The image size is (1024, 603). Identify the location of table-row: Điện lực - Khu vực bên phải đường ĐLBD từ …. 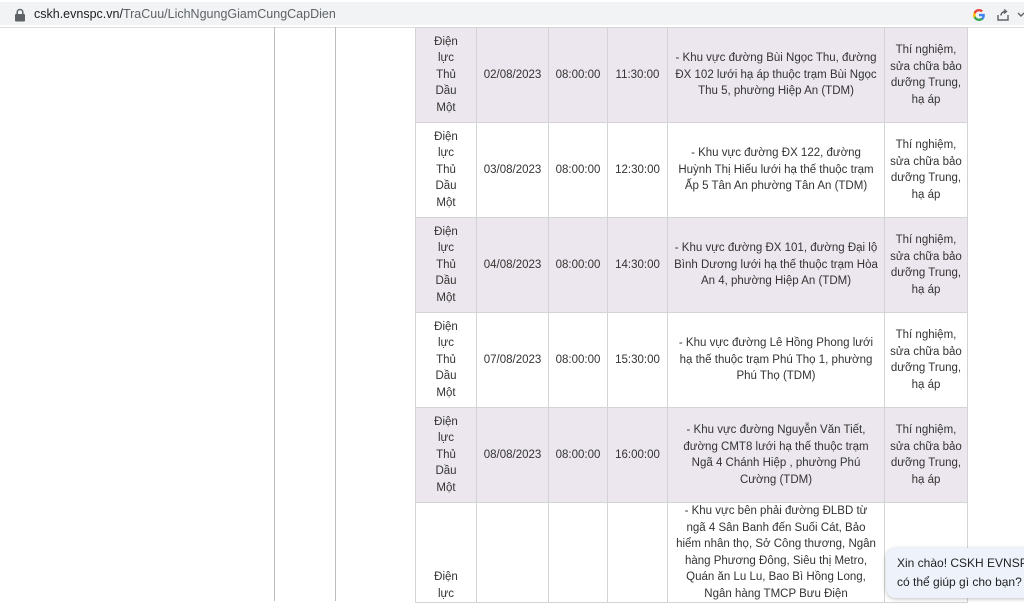
(691, 552).